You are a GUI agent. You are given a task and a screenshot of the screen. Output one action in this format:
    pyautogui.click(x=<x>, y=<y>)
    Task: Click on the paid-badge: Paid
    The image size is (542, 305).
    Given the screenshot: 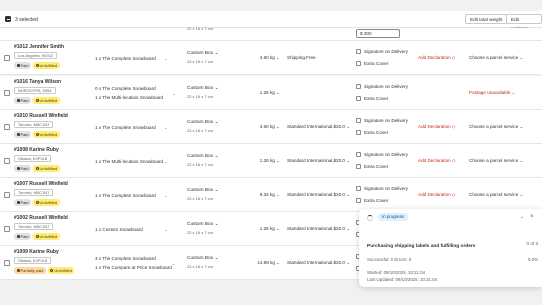 What is the action you would take?
    pyautogui.click(x=23, y=168)
    